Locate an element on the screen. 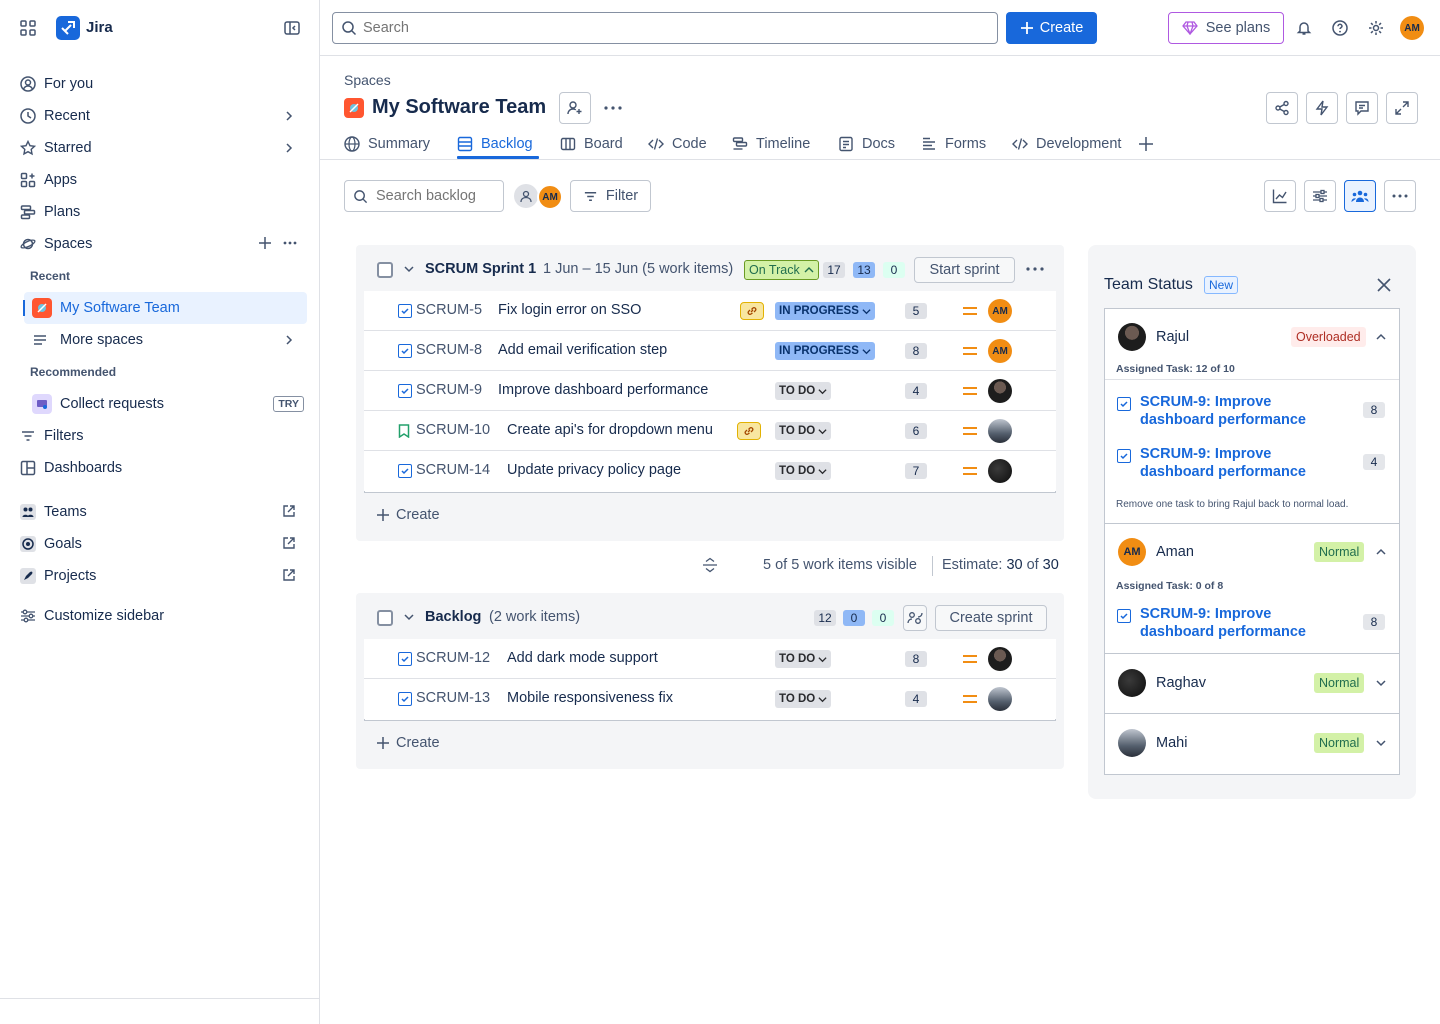 The height and width of the screenshot is (1024, 1440). unassigned-avatar-icon is located at coordinates (526, 196).